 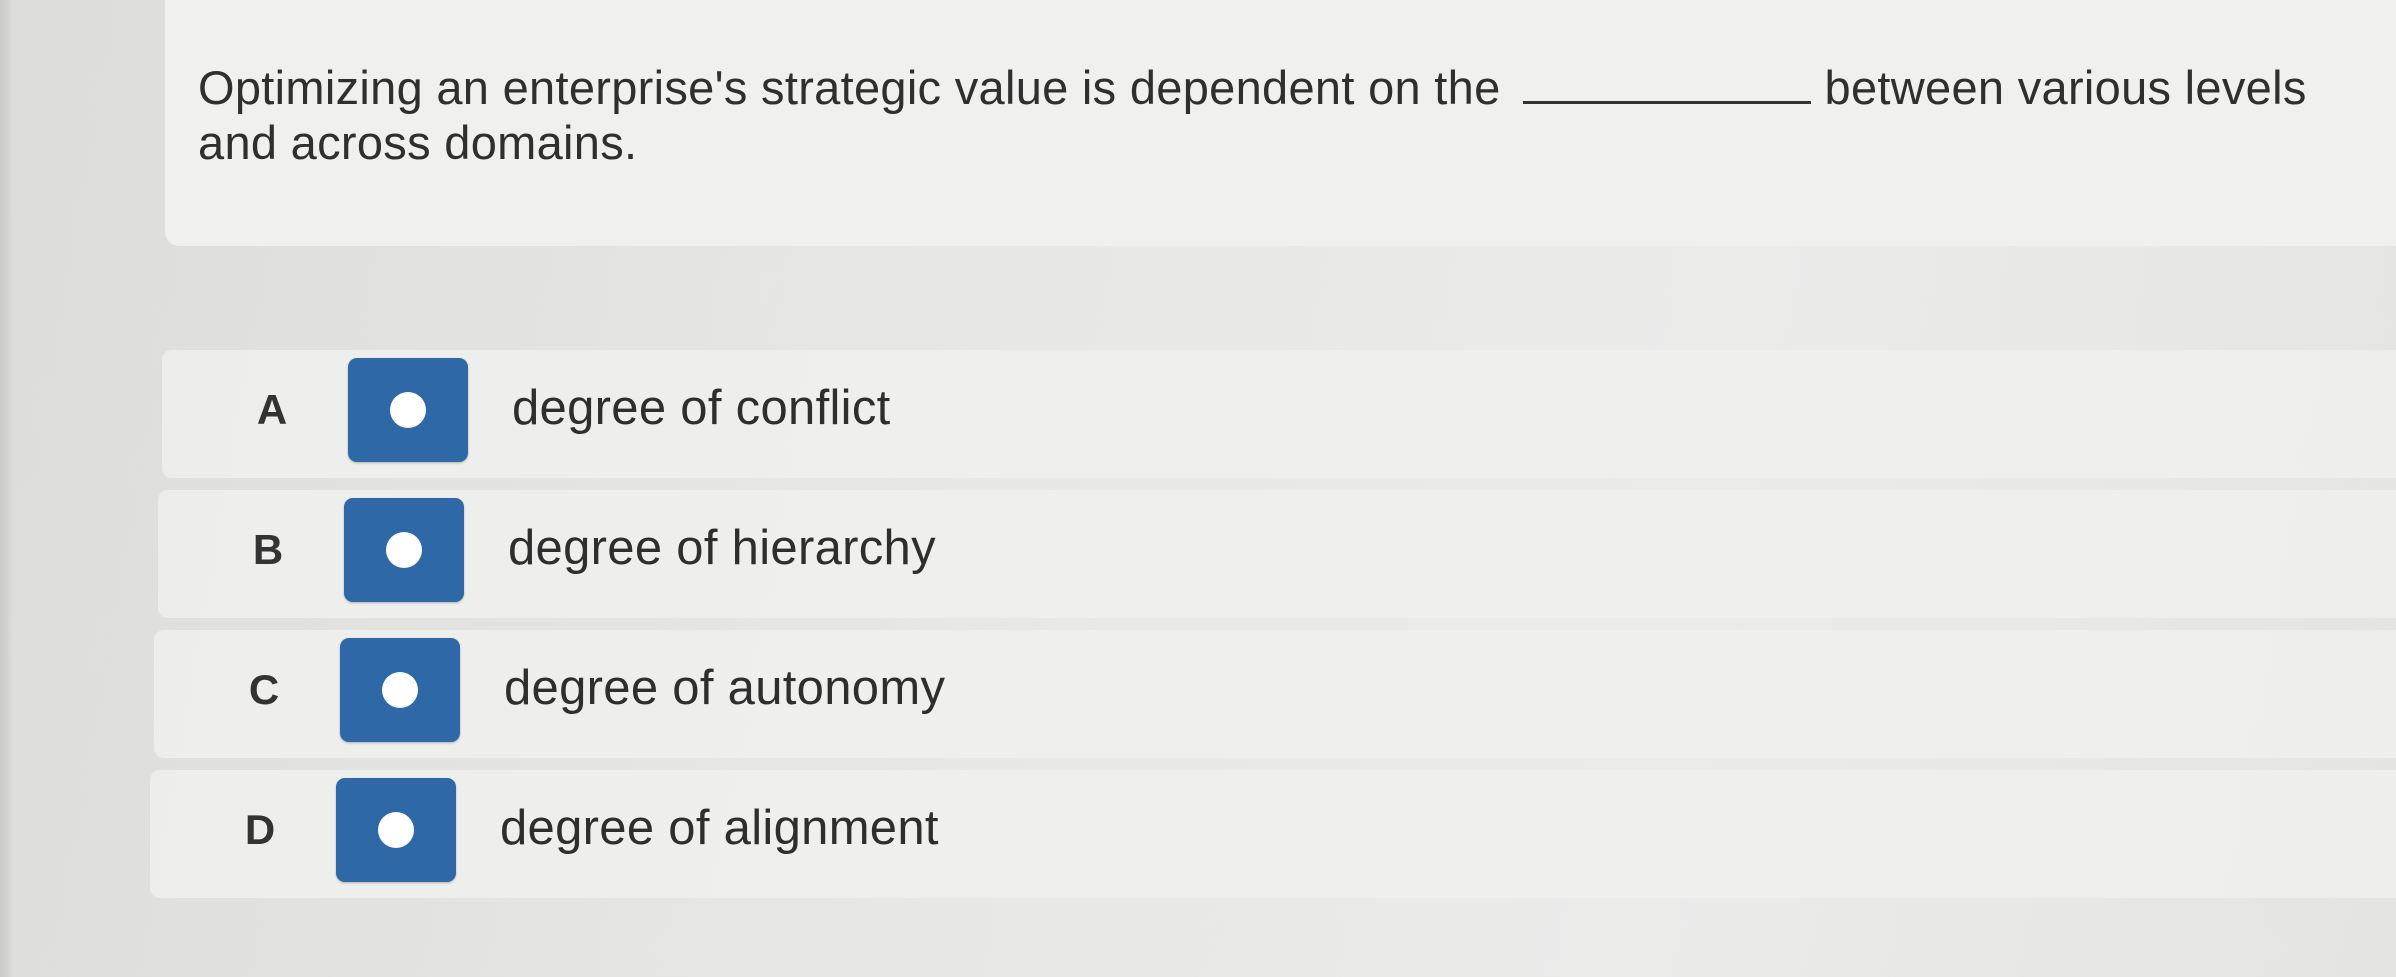 What do you see at coordinates (1275, 694) in the screenshot?
I see `option-c: C degree of autonomy` at bounding box center [1275, 694].